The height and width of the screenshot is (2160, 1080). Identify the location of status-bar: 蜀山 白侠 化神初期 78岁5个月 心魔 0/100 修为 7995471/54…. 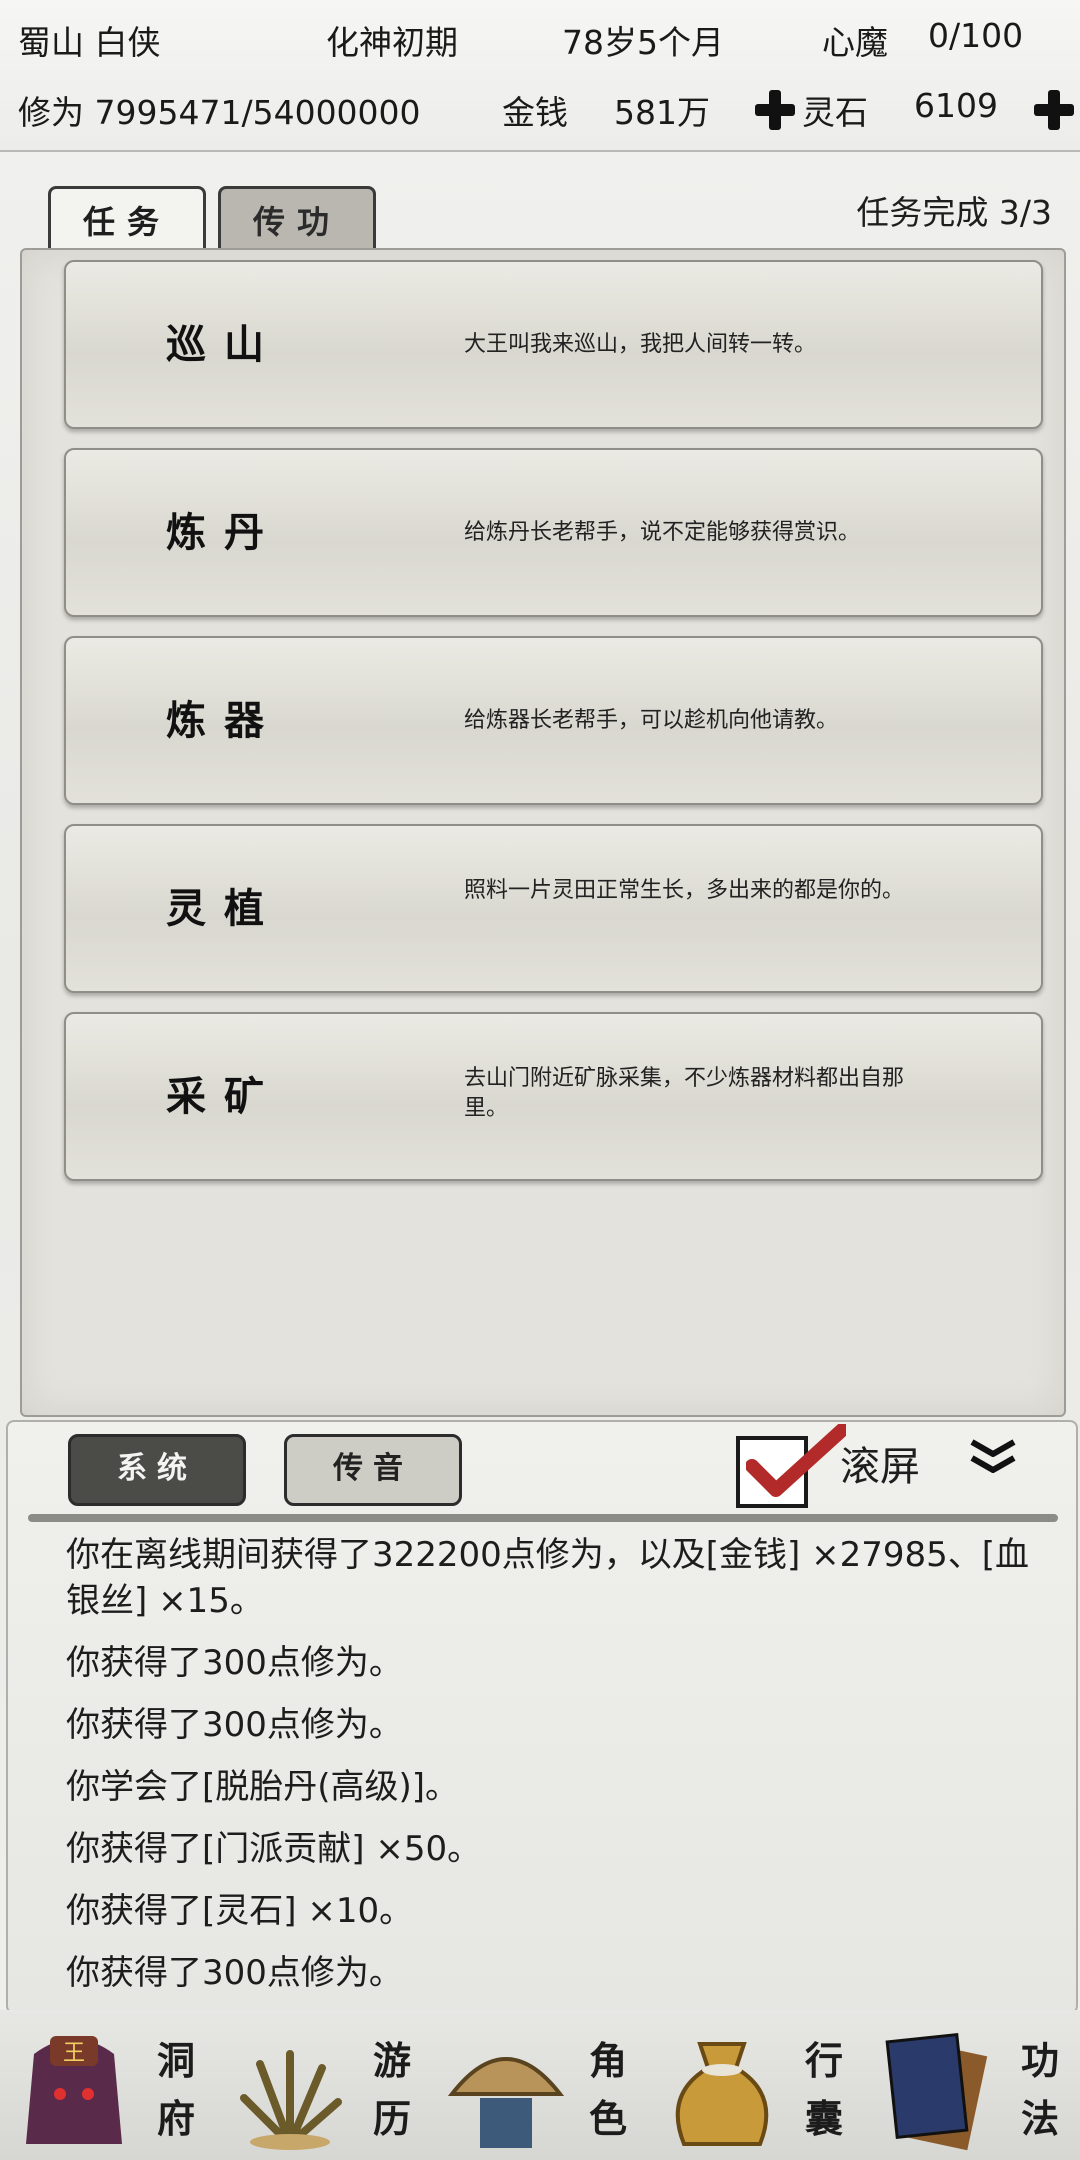
(540, 76).